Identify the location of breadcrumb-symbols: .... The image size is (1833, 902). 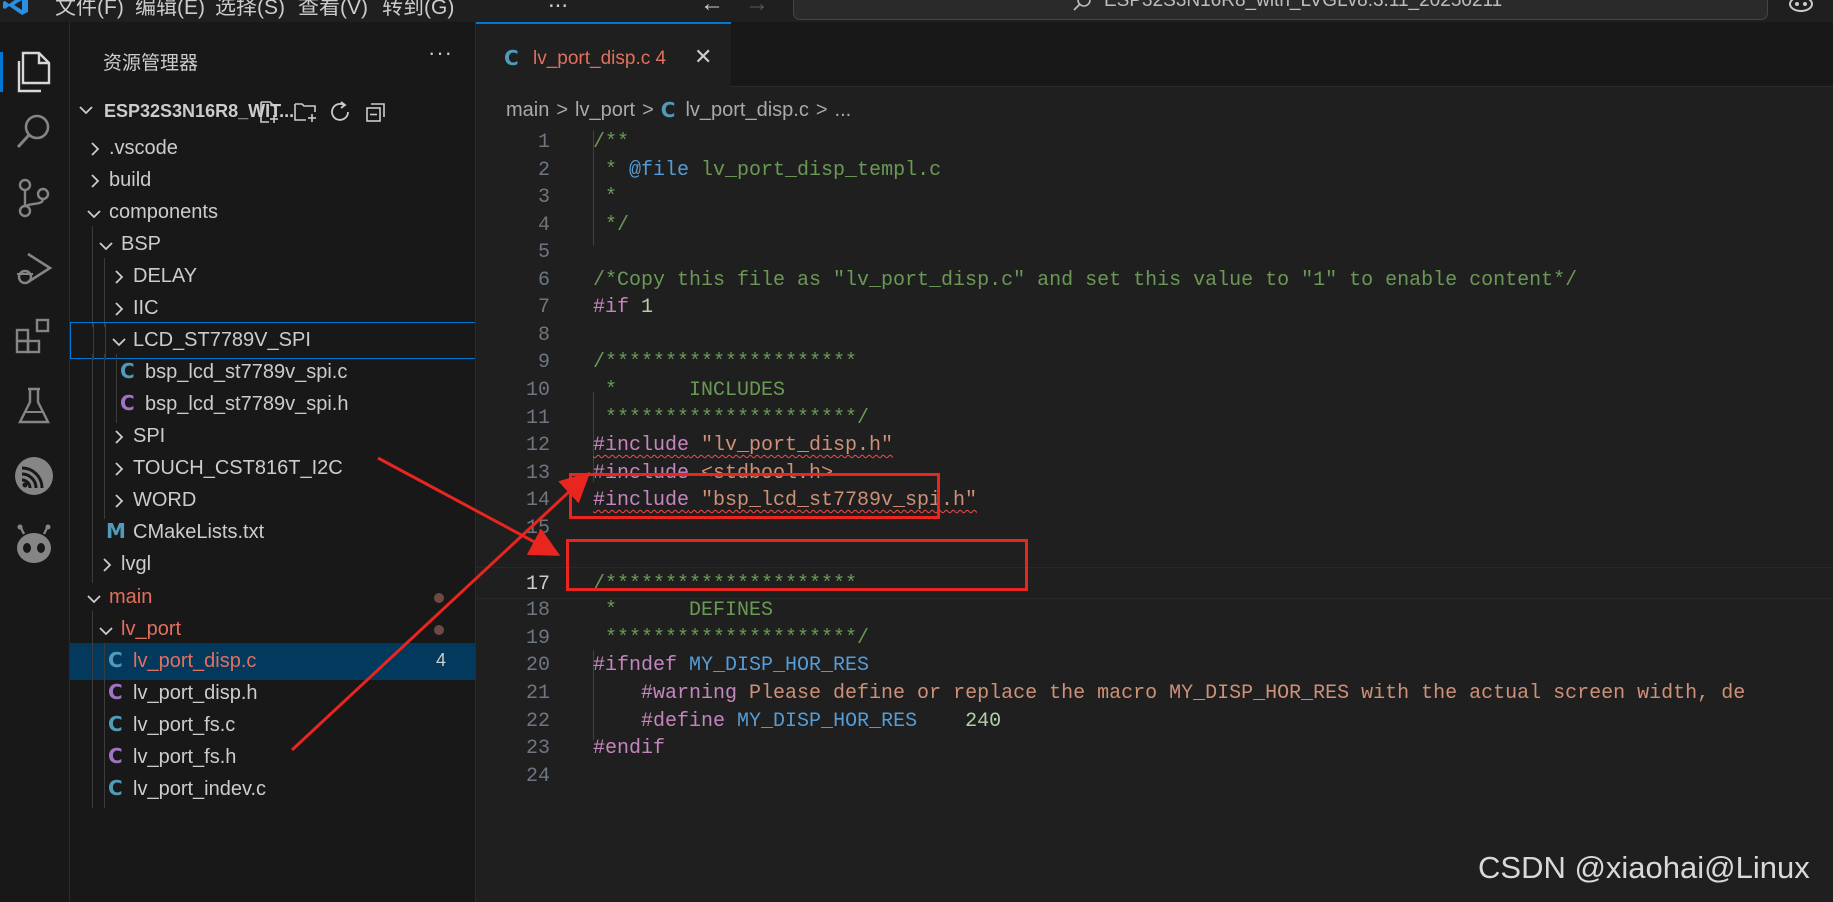
(843, 110).